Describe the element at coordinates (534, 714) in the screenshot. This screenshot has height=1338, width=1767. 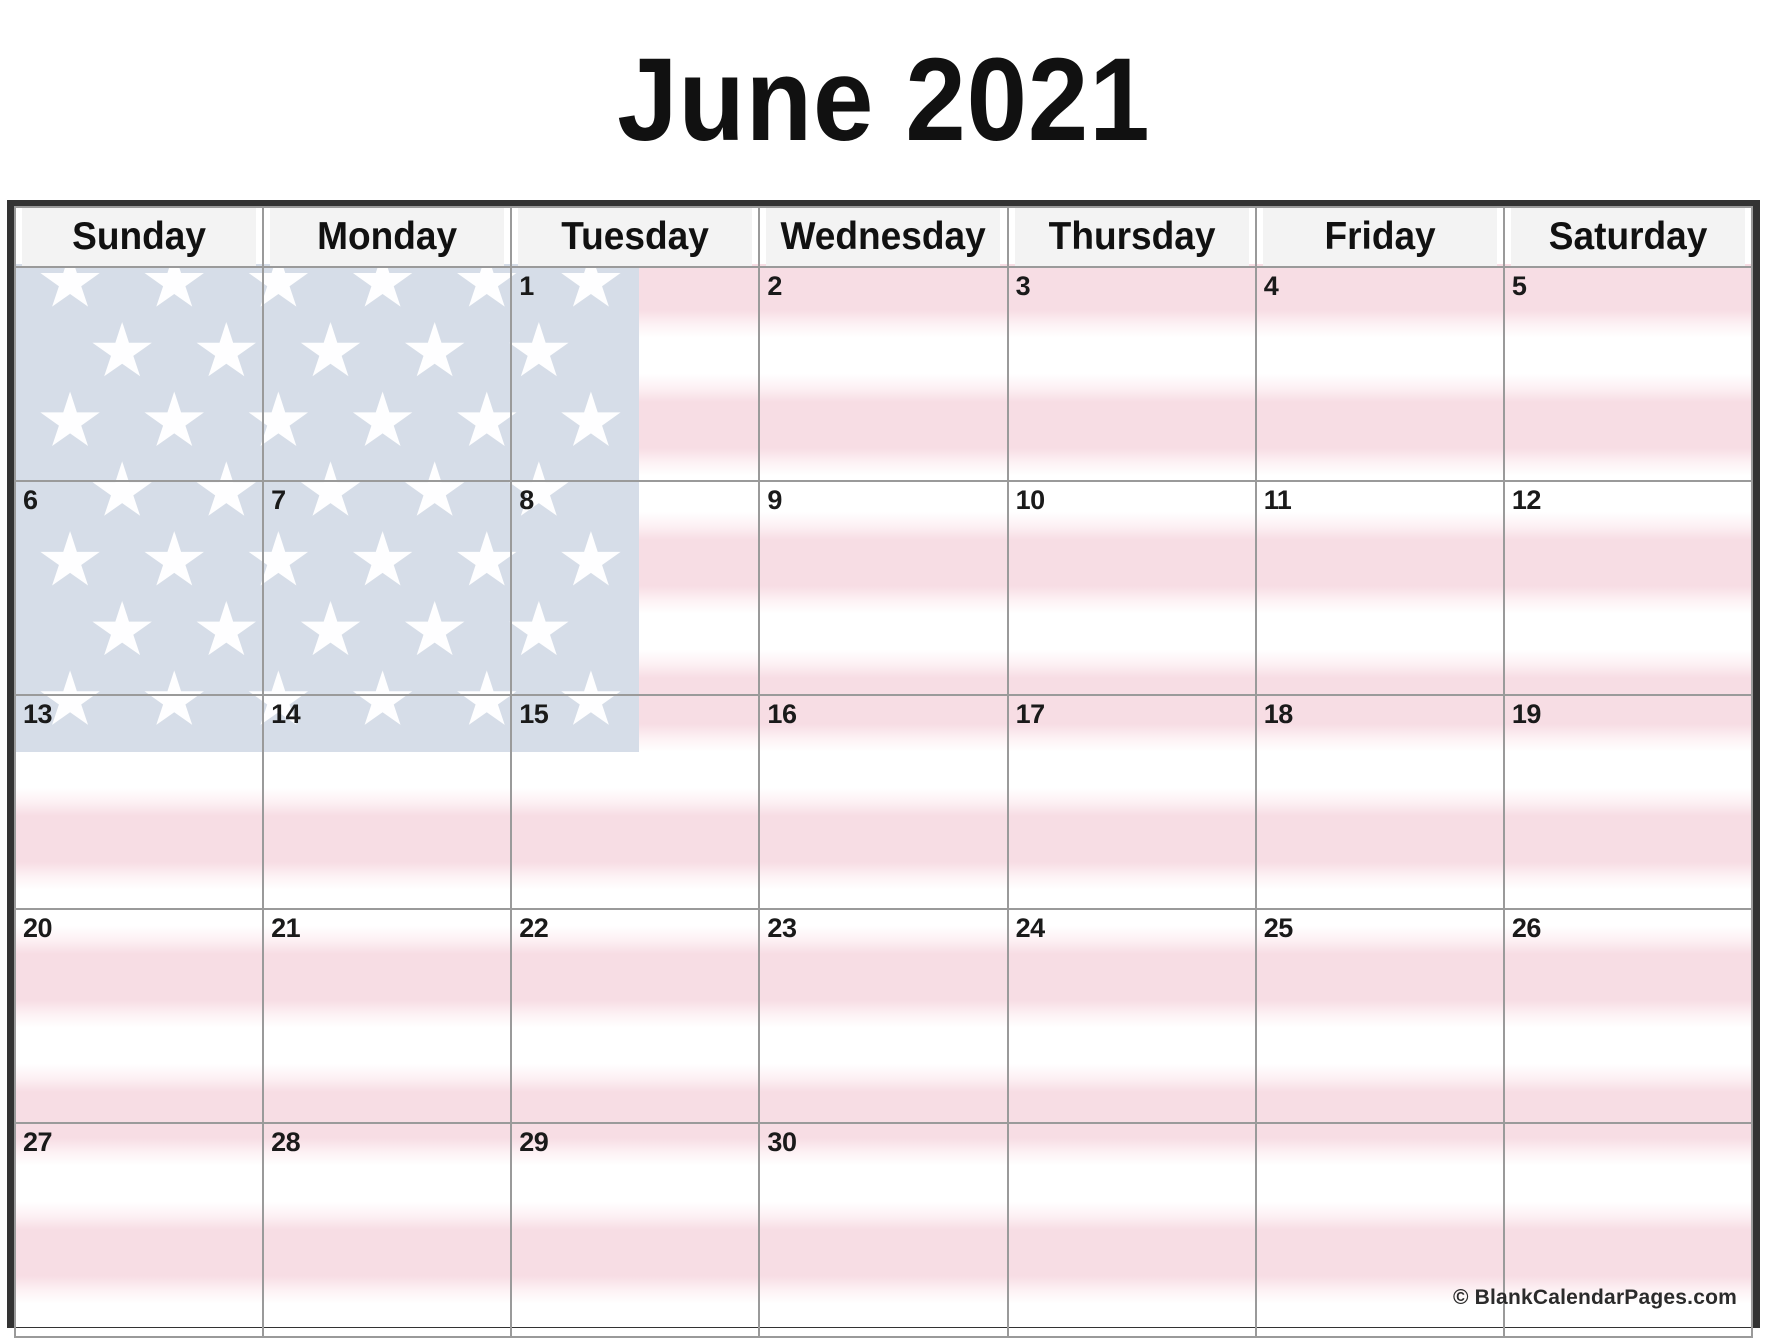
I see `day-number: 15` at that location.